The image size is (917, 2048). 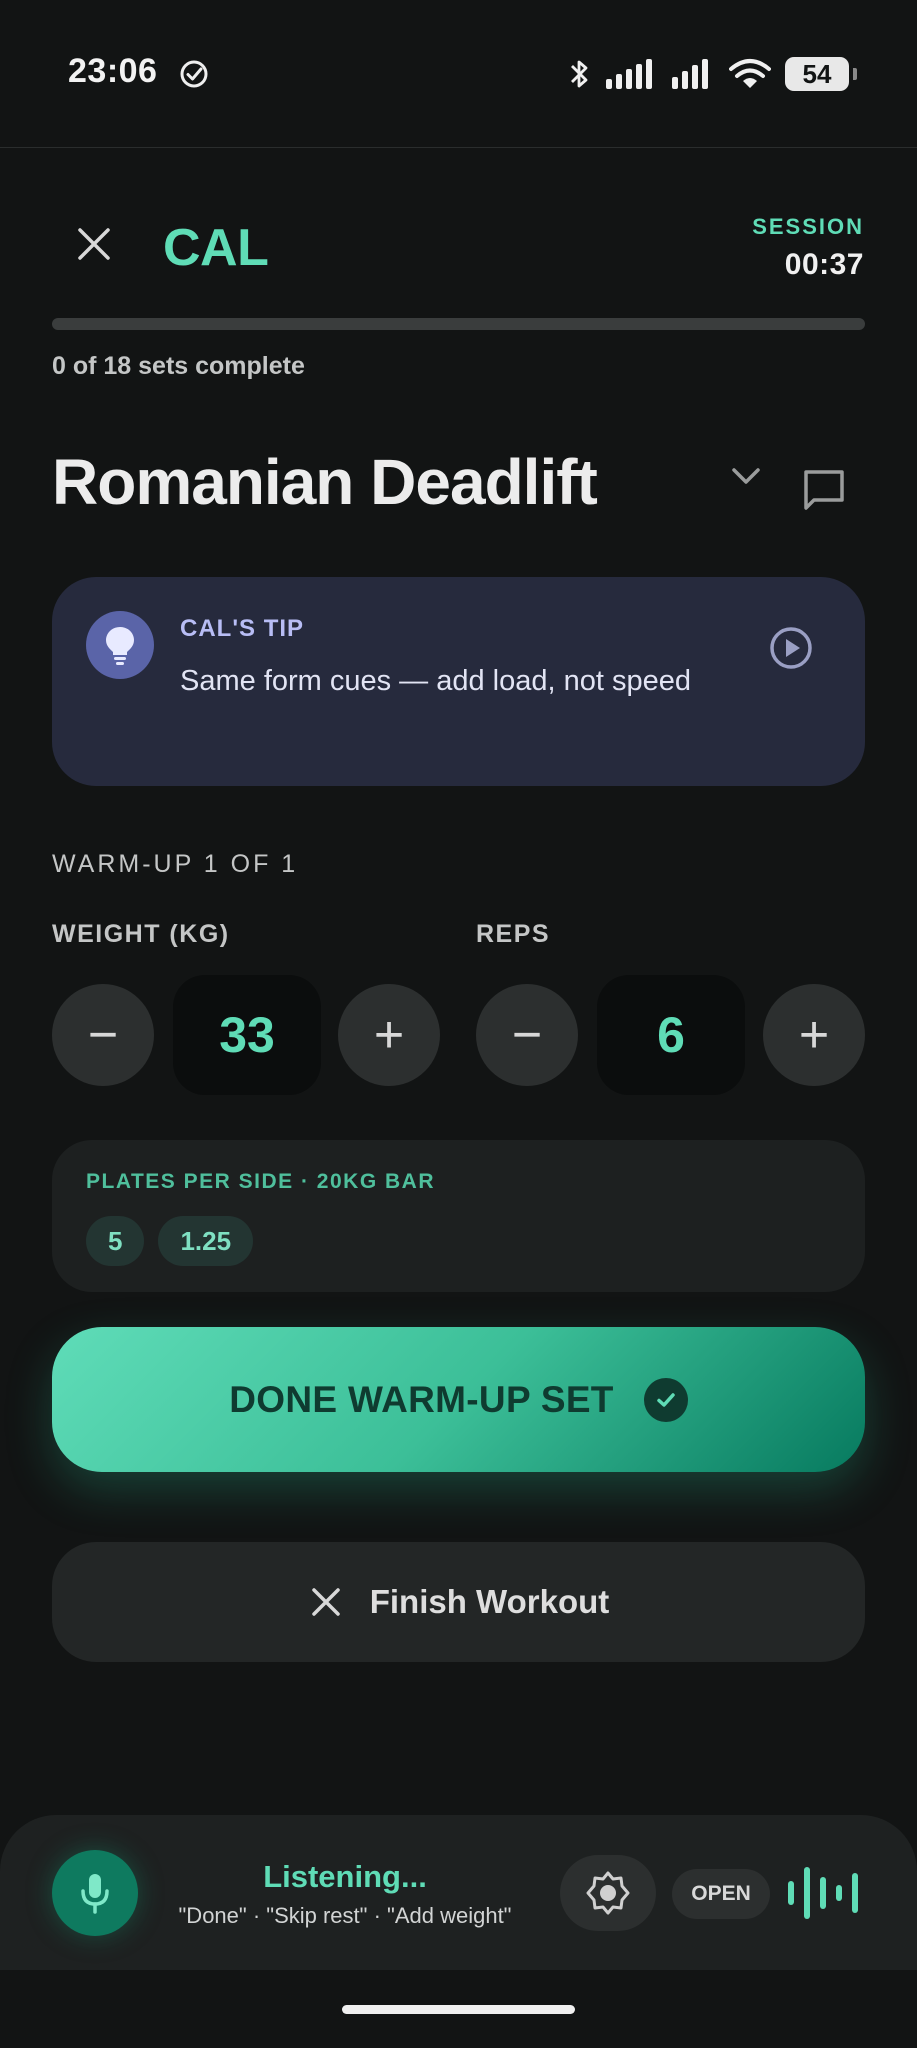 I want to click on status-icons: 54, so click(x=713, y=74).